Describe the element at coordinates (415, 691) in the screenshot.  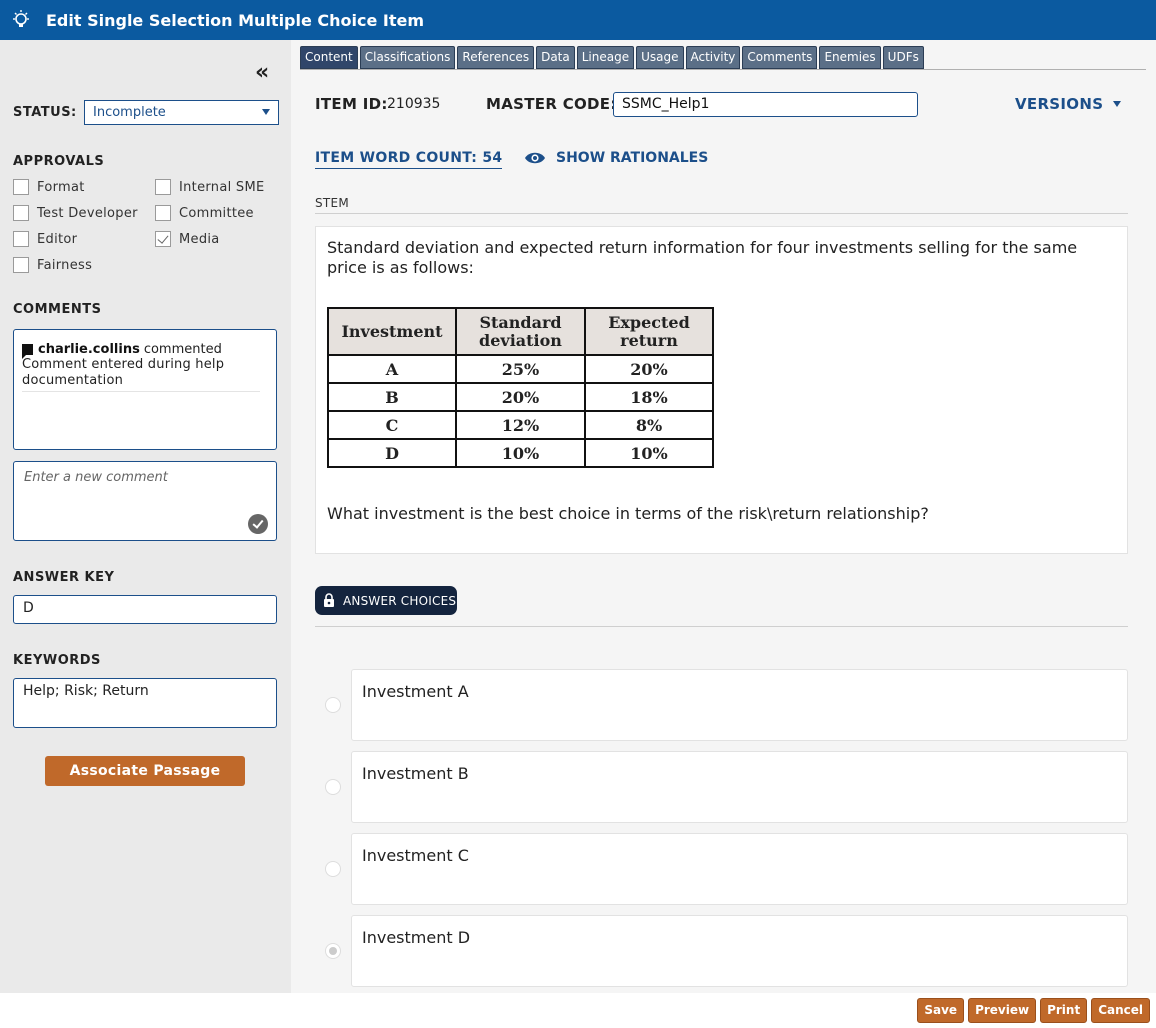
I see `answer-choice-text: Investment A` at that location.